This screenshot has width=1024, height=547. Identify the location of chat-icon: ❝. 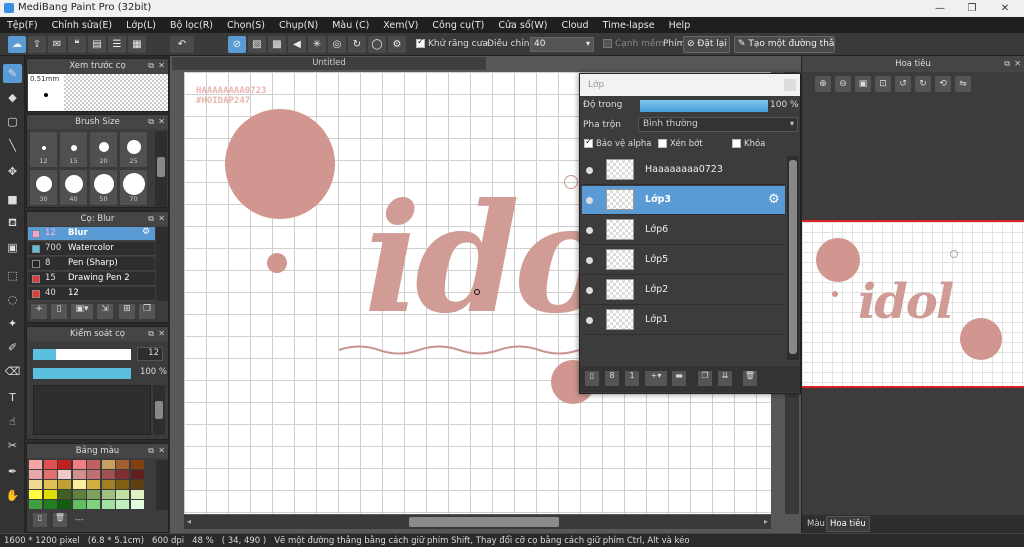
(77, 44).